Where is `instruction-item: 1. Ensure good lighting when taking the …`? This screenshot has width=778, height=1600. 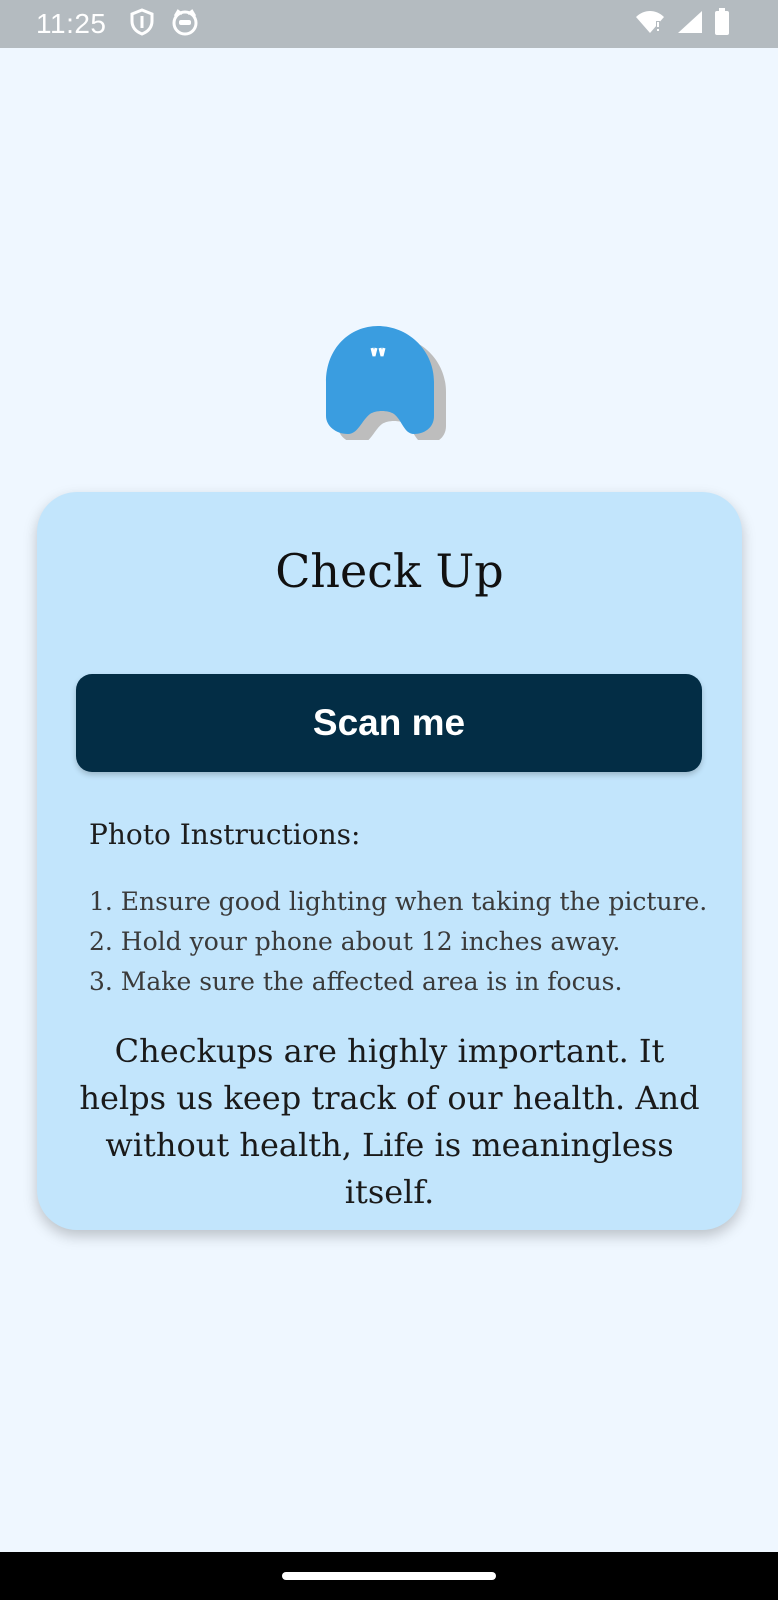 instruction-item: 1. Ensure good lighting when taking the … is located at coordinates (398, 901).